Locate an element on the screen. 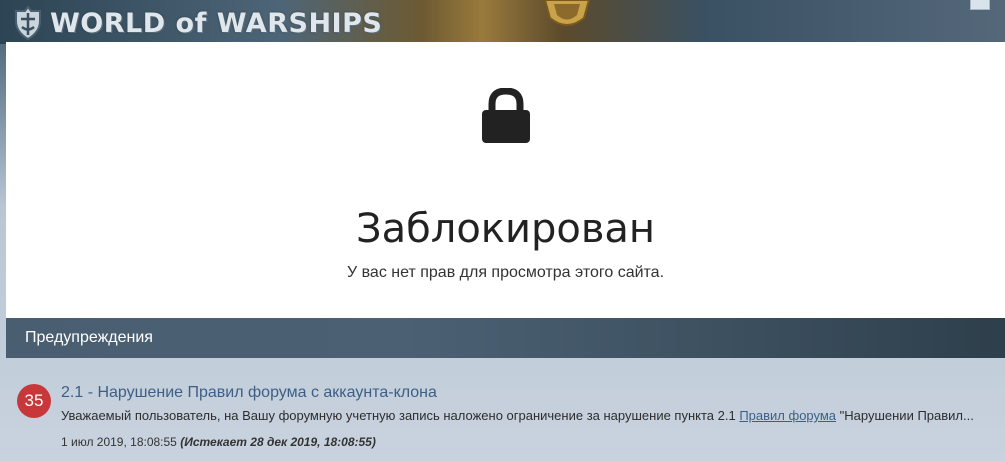  lock-icon is located at coordinates (506, 115).